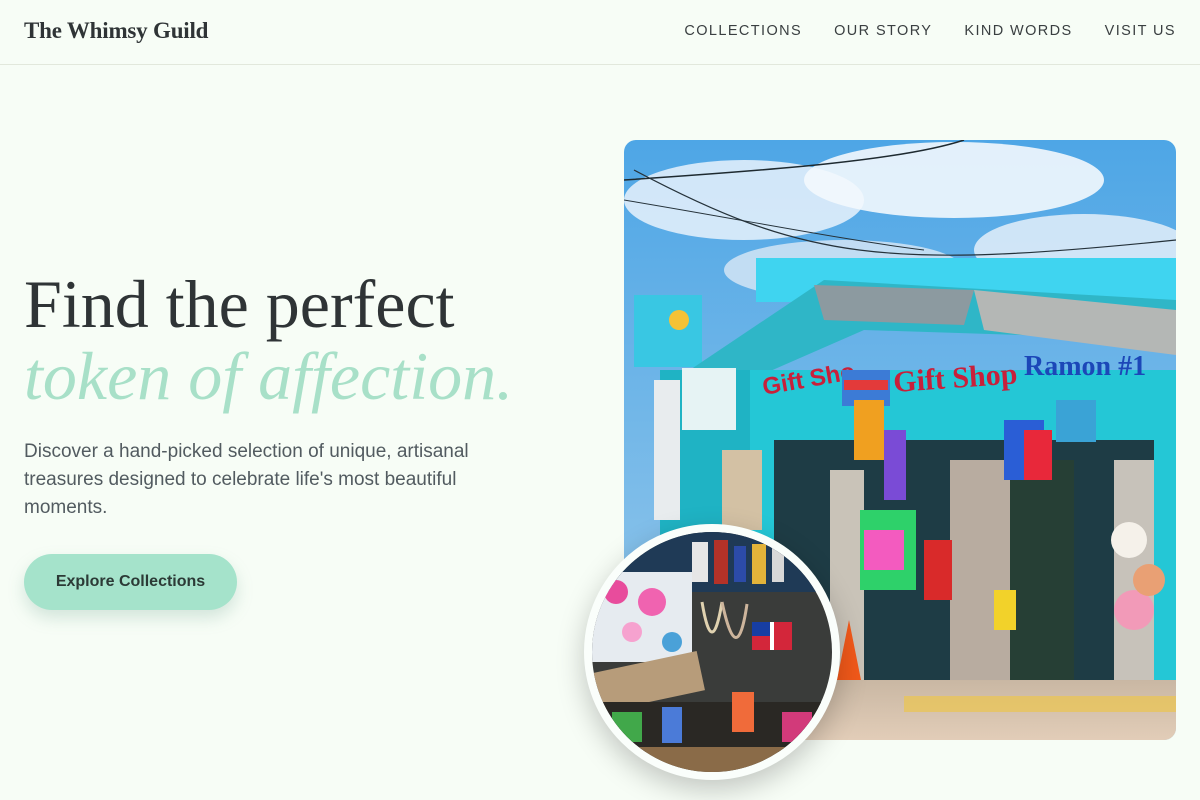 The height and width of the screenshot is (800, 1200). I want to click on inset-photo-souvenirs, so click(712, 652).